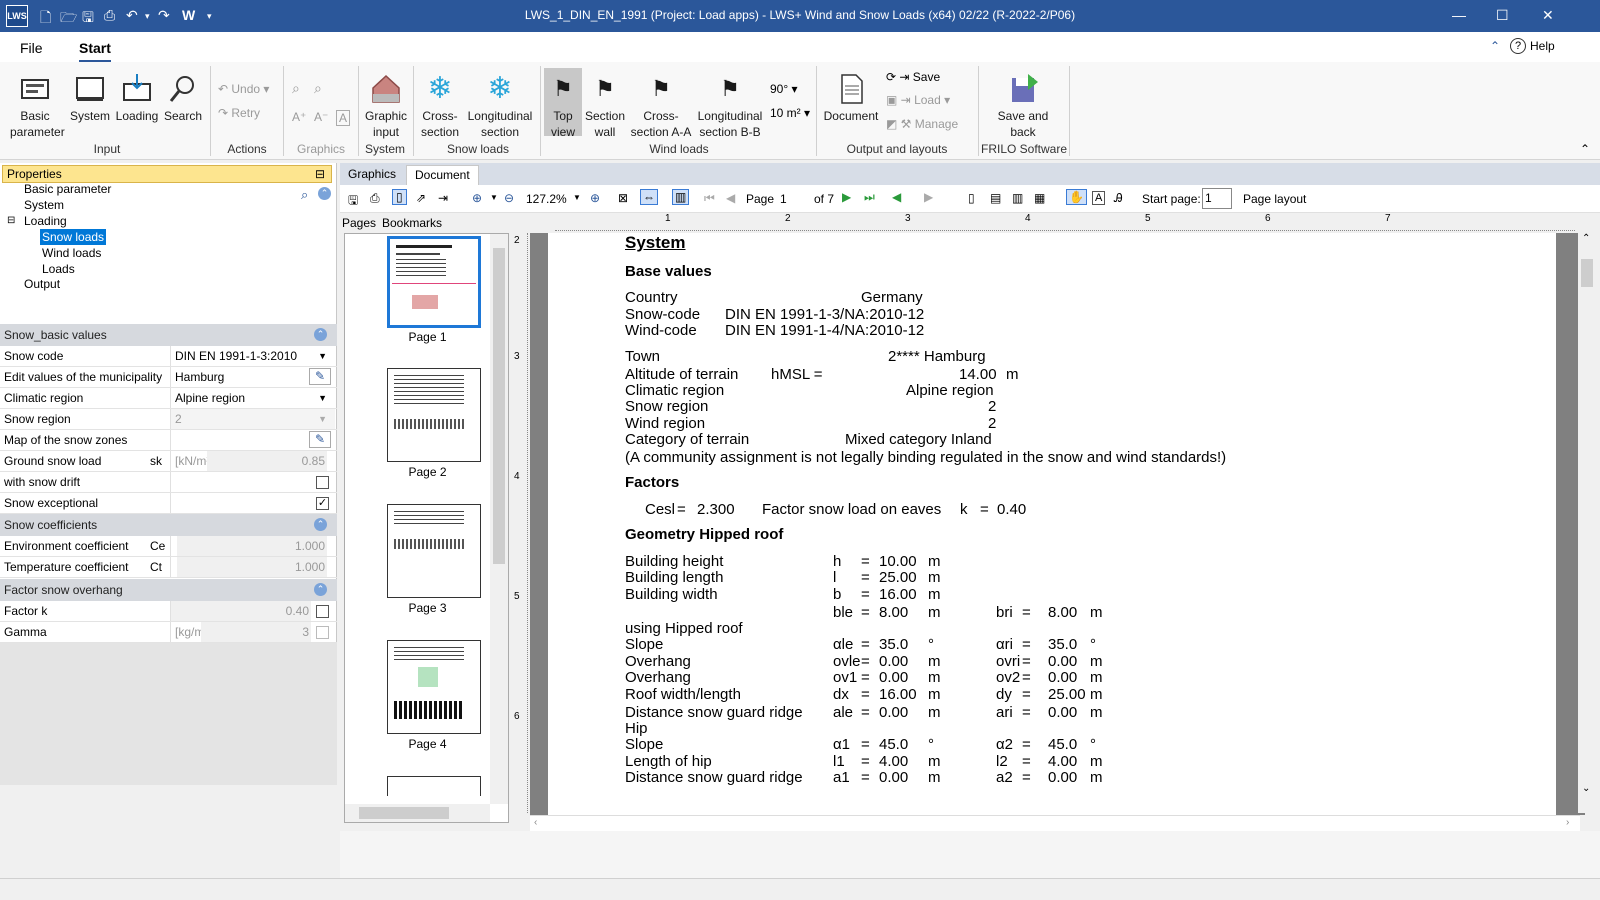  I want to click on environment-coefficient-field: 1.000, so click(252, 546).